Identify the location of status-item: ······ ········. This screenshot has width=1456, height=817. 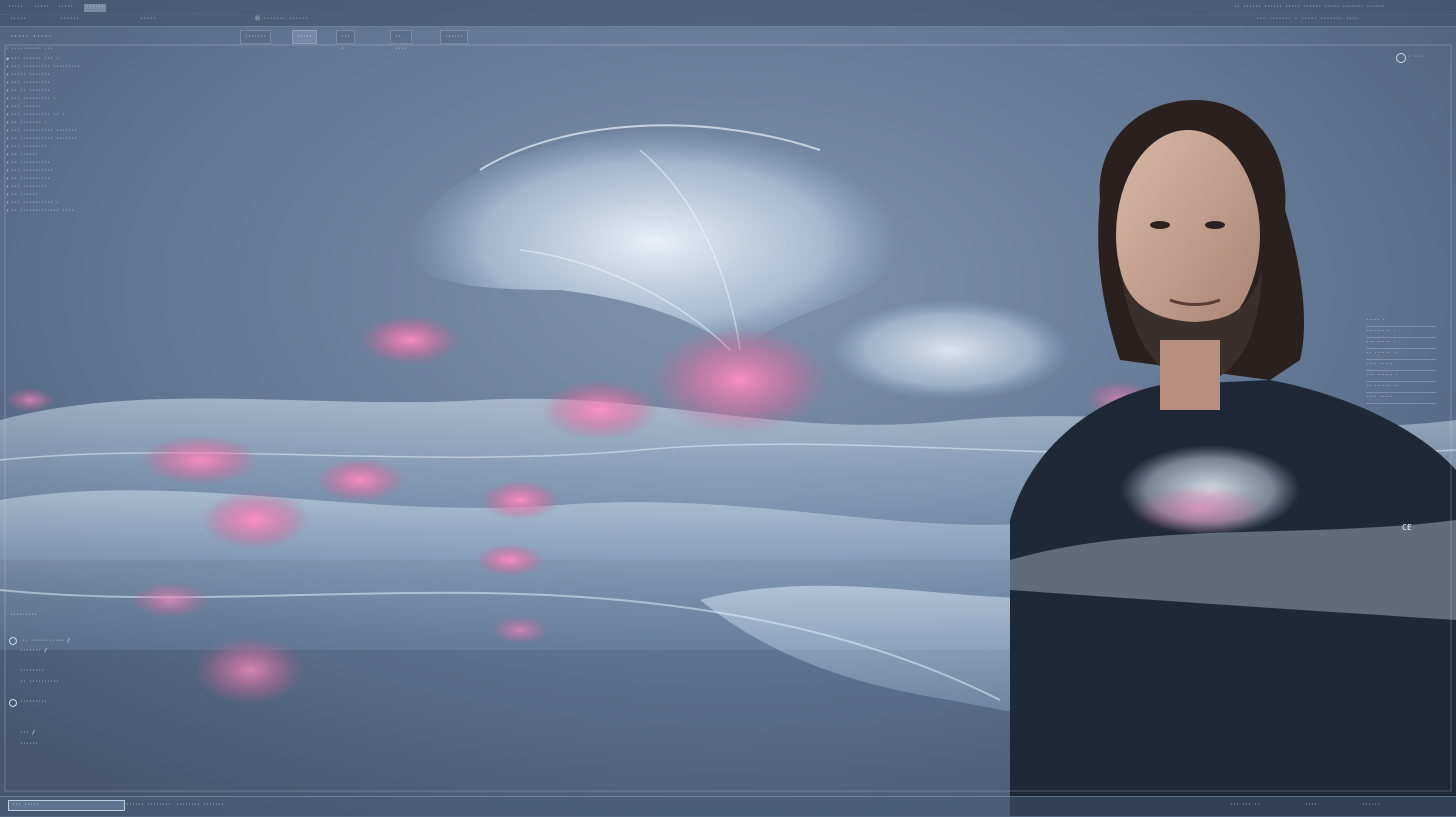
(149, 805).